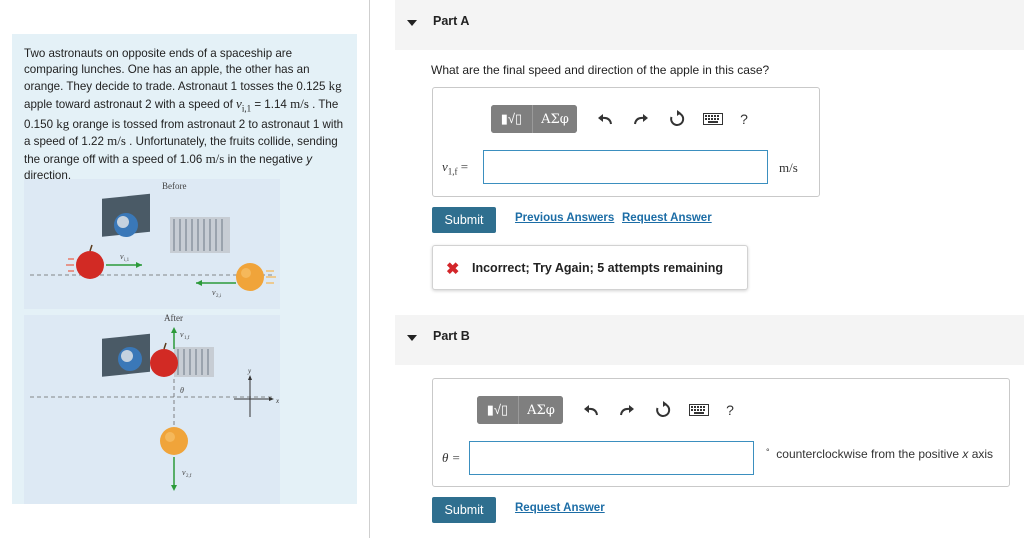 The image size is (1024, 538). Describe the element at coordinates (174, 441) in the screenshot. I see `orange-icon` at that location.